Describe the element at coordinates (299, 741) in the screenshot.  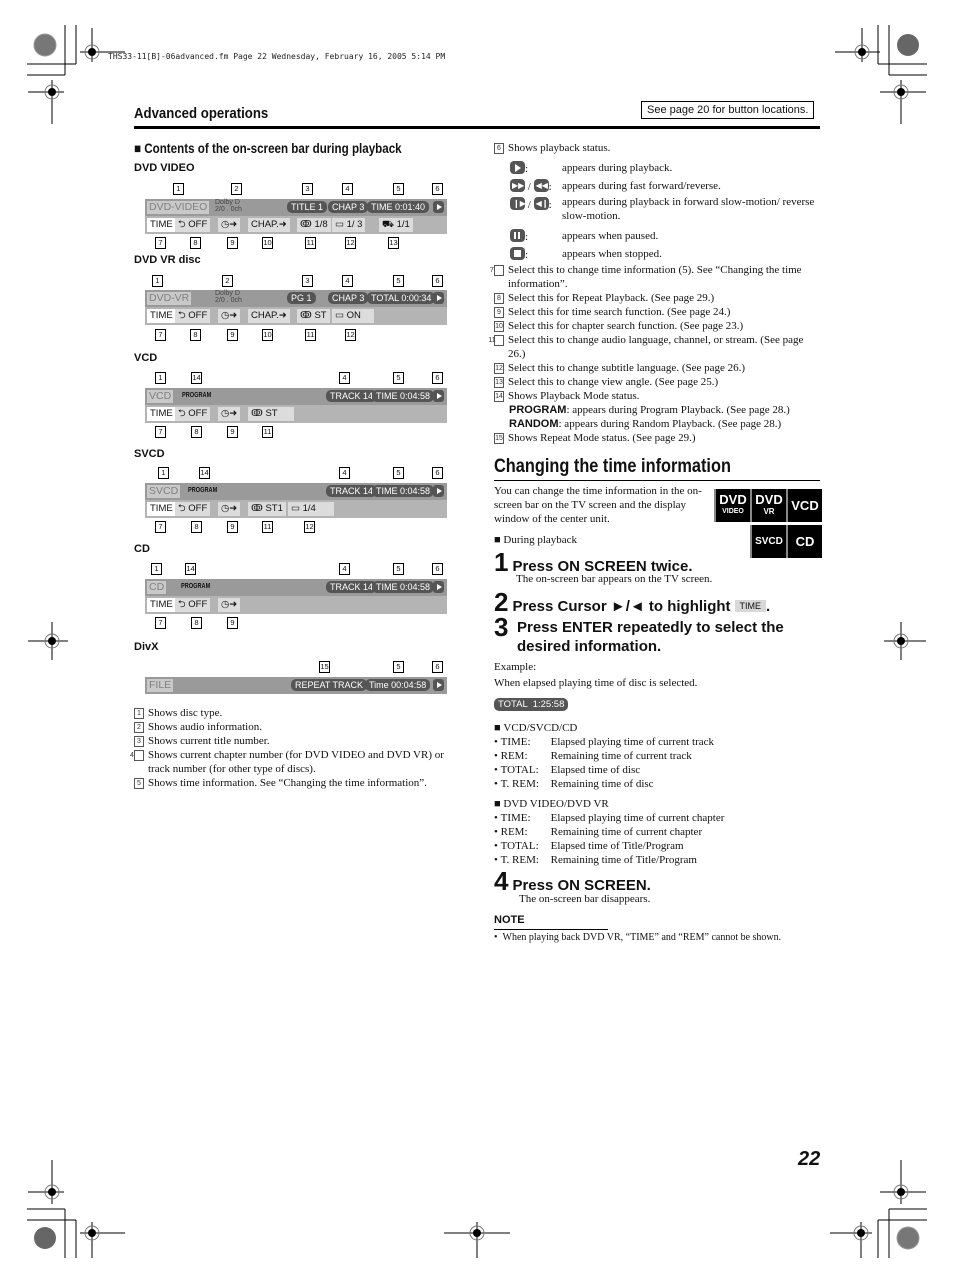
I see `desc-item: 3 Shows current title number.` at that location.